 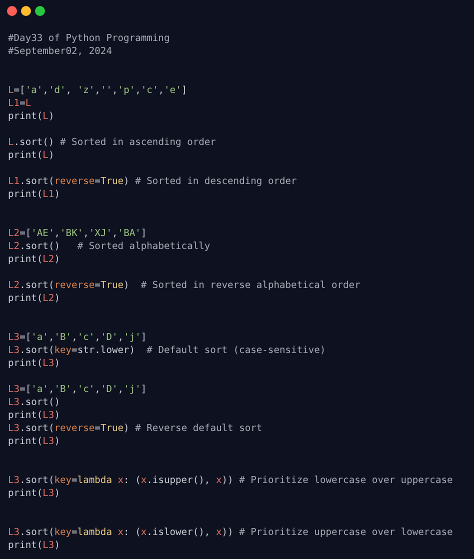 I want to click on code-line: #Day33 of Python Programming, so click(x=89, y=38).